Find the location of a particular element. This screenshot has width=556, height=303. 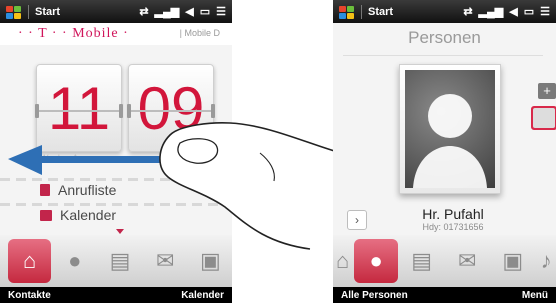

calendar-icon is located at coordinates (46, 215).